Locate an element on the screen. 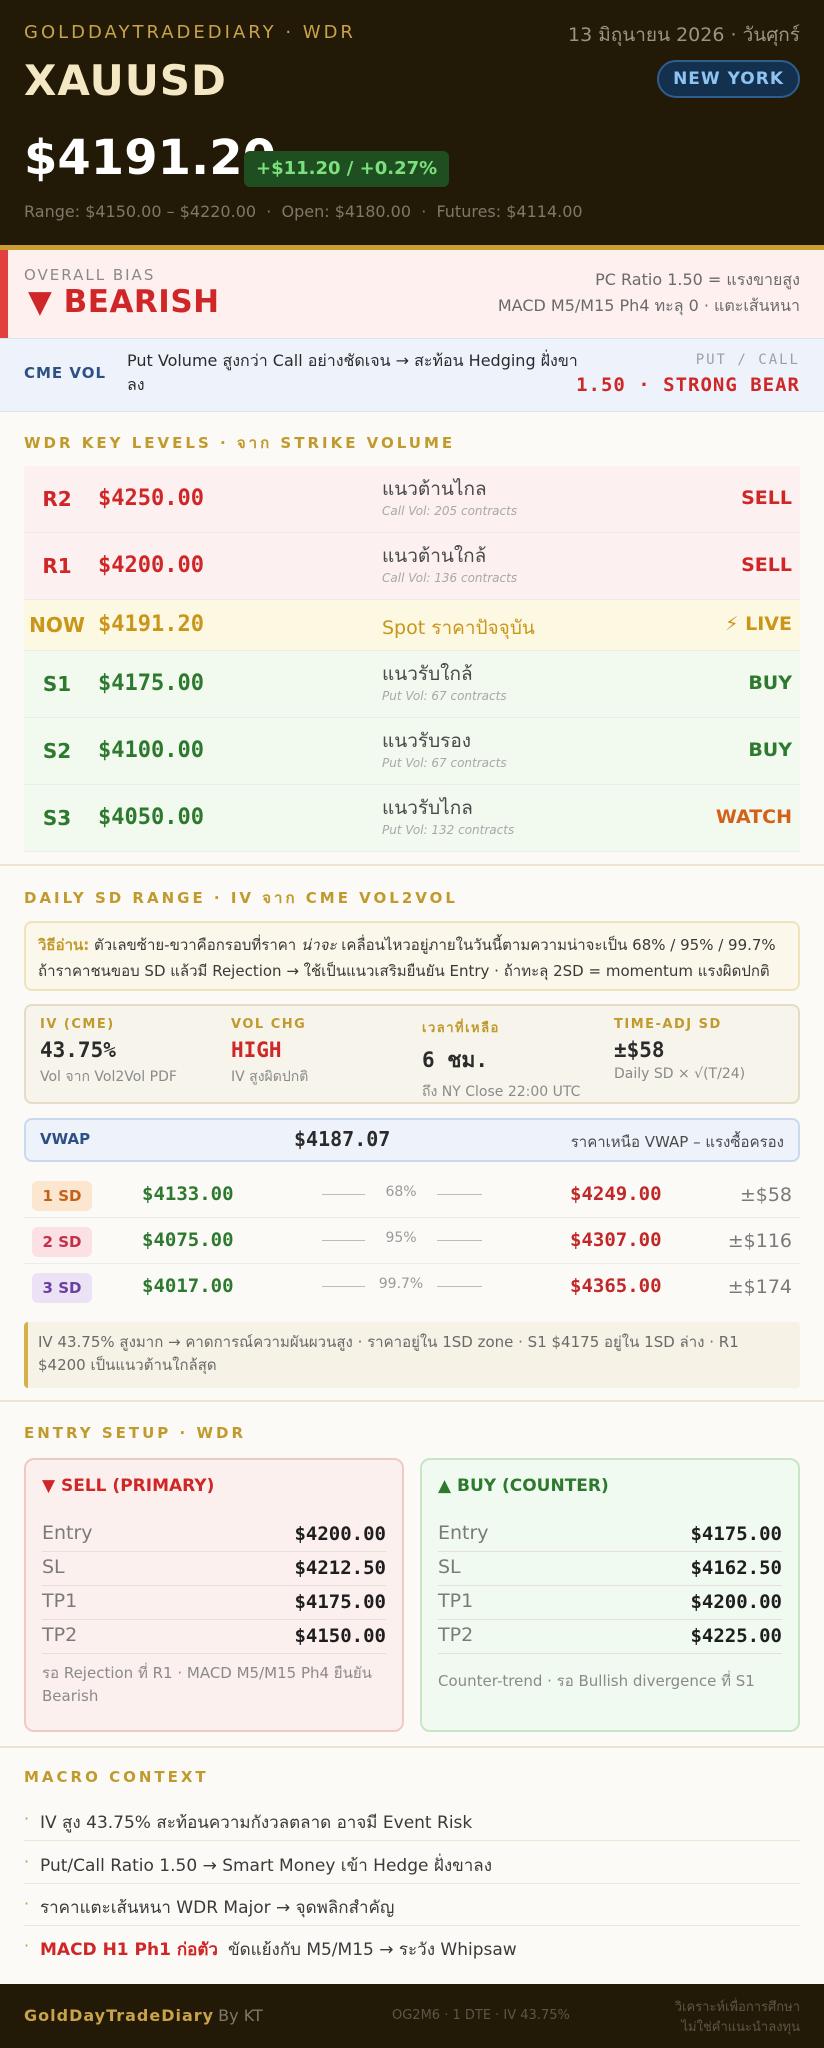 Image resolution: width=824 pixels, height=2048 pixels. iv-stat-label: VOL CHG is located at coordinates (269, 1024).